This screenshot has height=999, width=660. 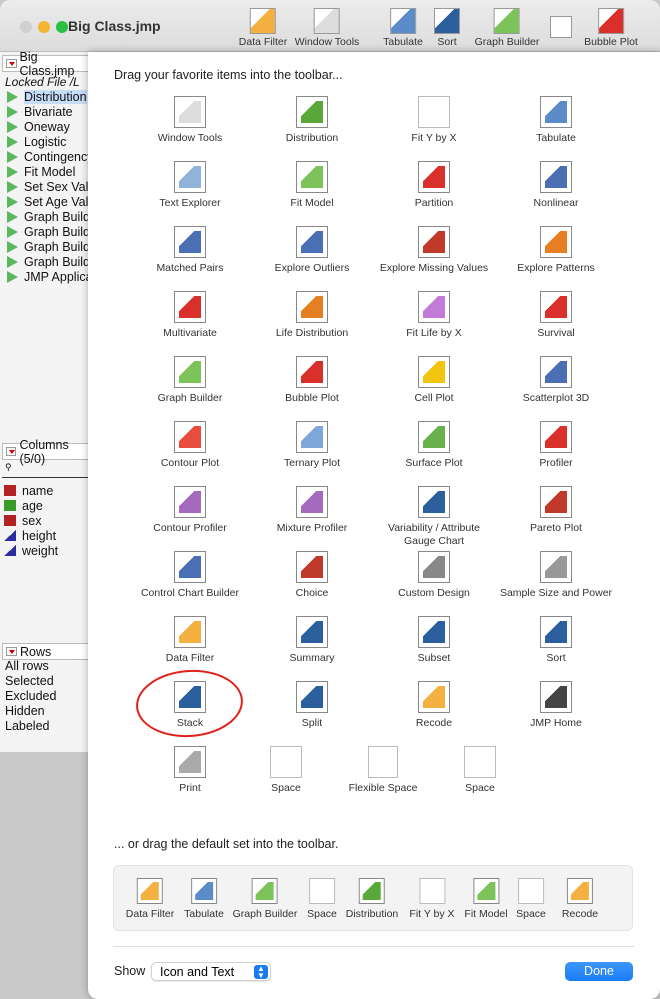 I want to click on table-header: Big Class.jmp, so click(x=47, y=64).